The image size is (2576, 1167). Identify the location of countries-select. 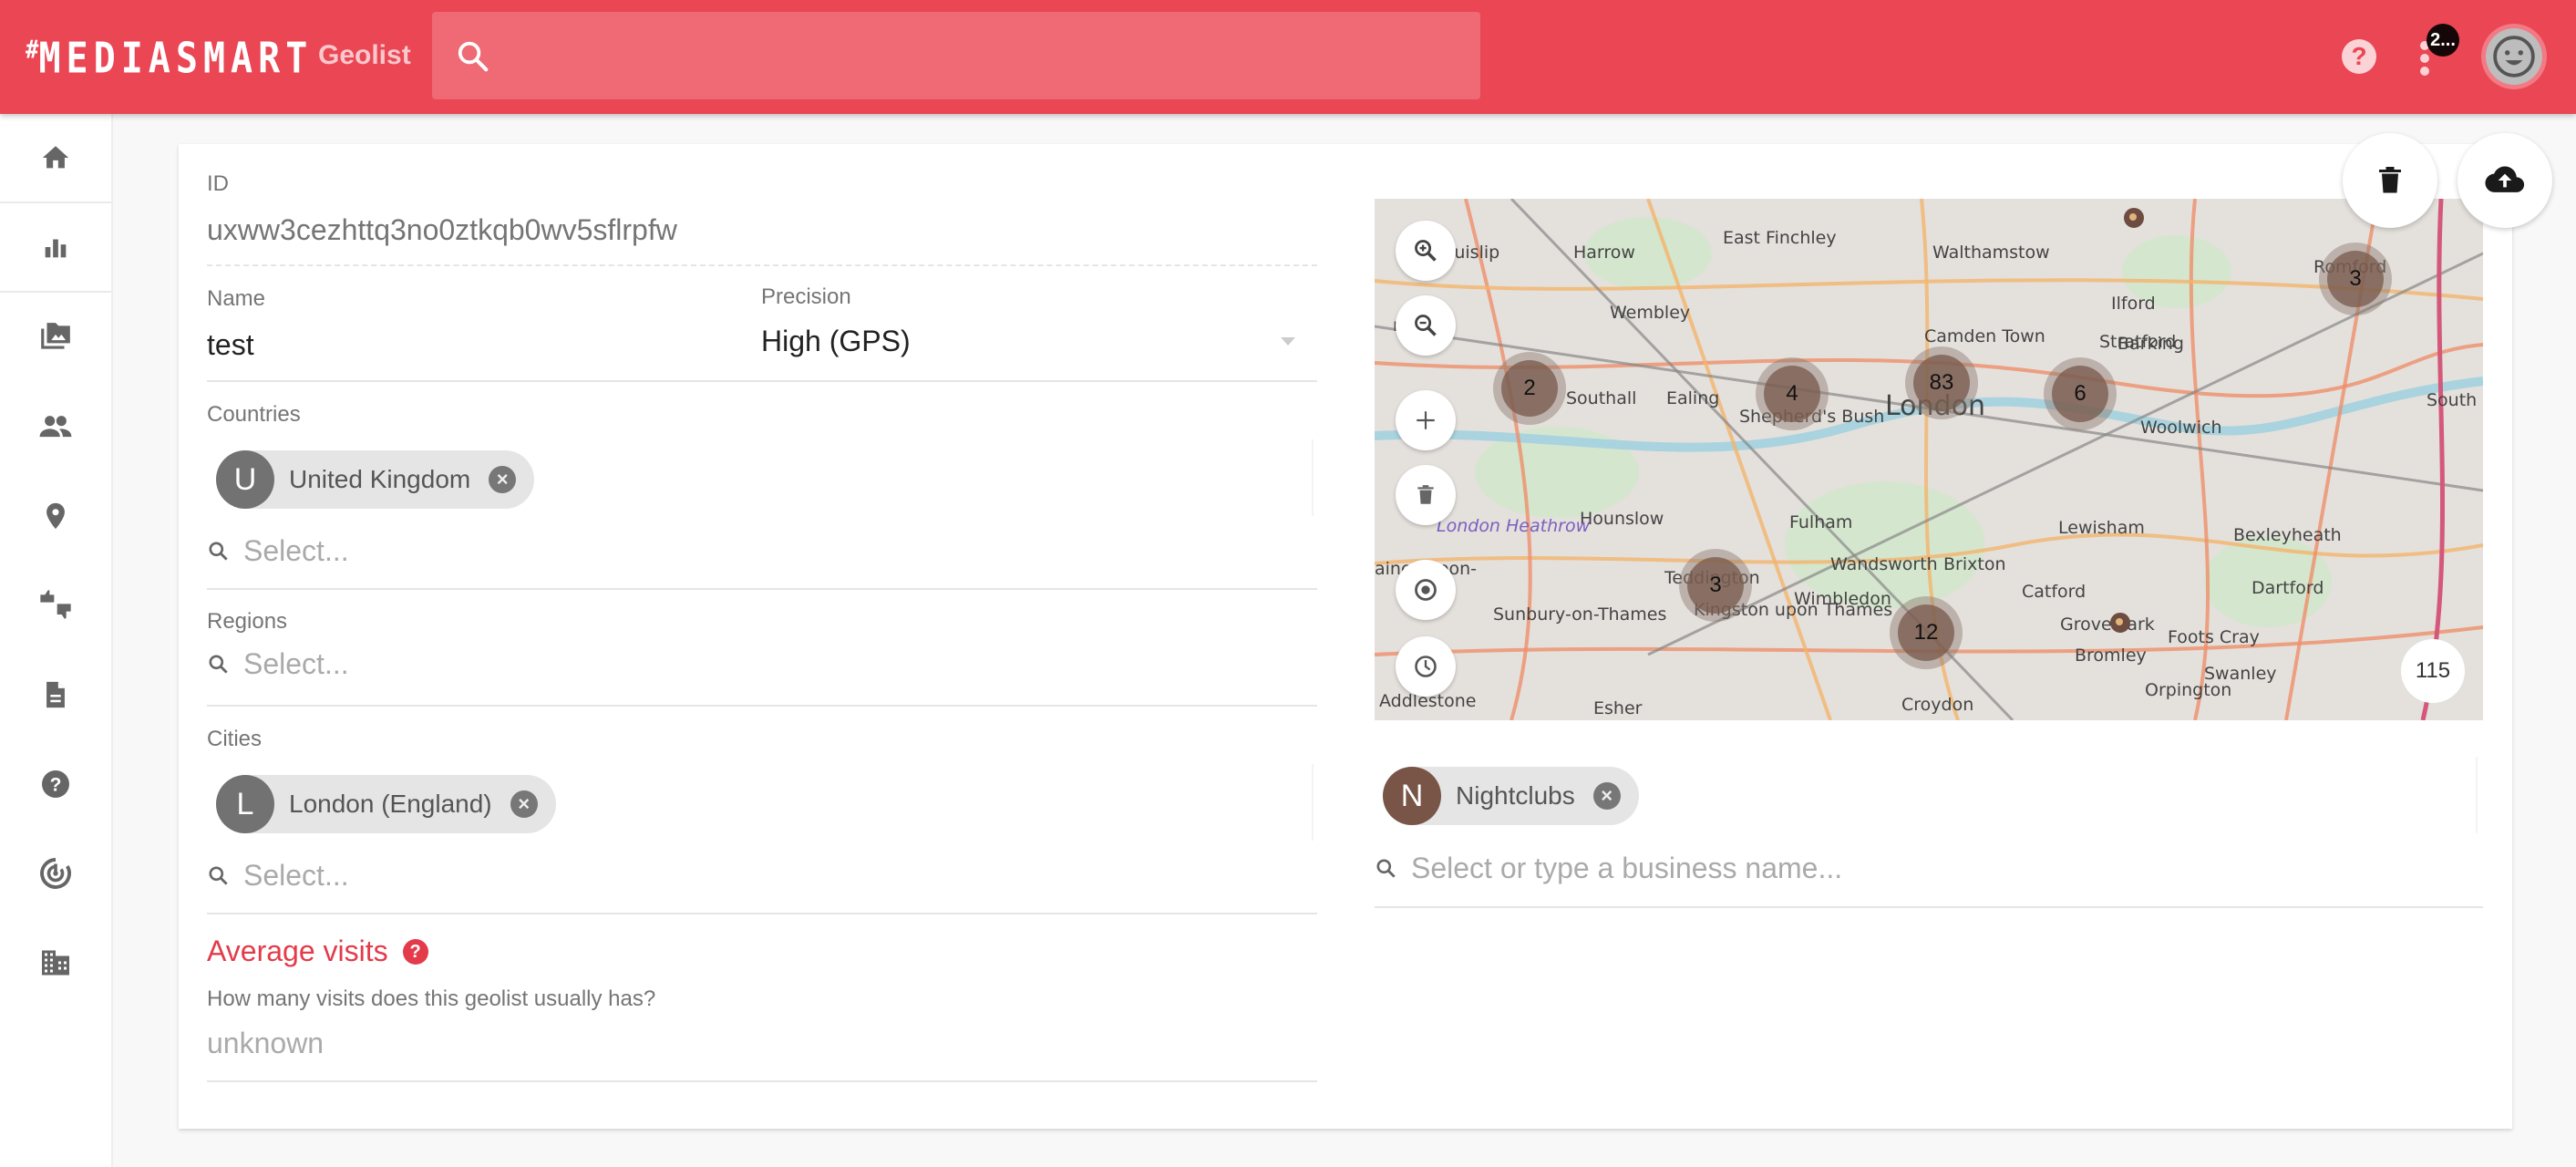
(681, 551).